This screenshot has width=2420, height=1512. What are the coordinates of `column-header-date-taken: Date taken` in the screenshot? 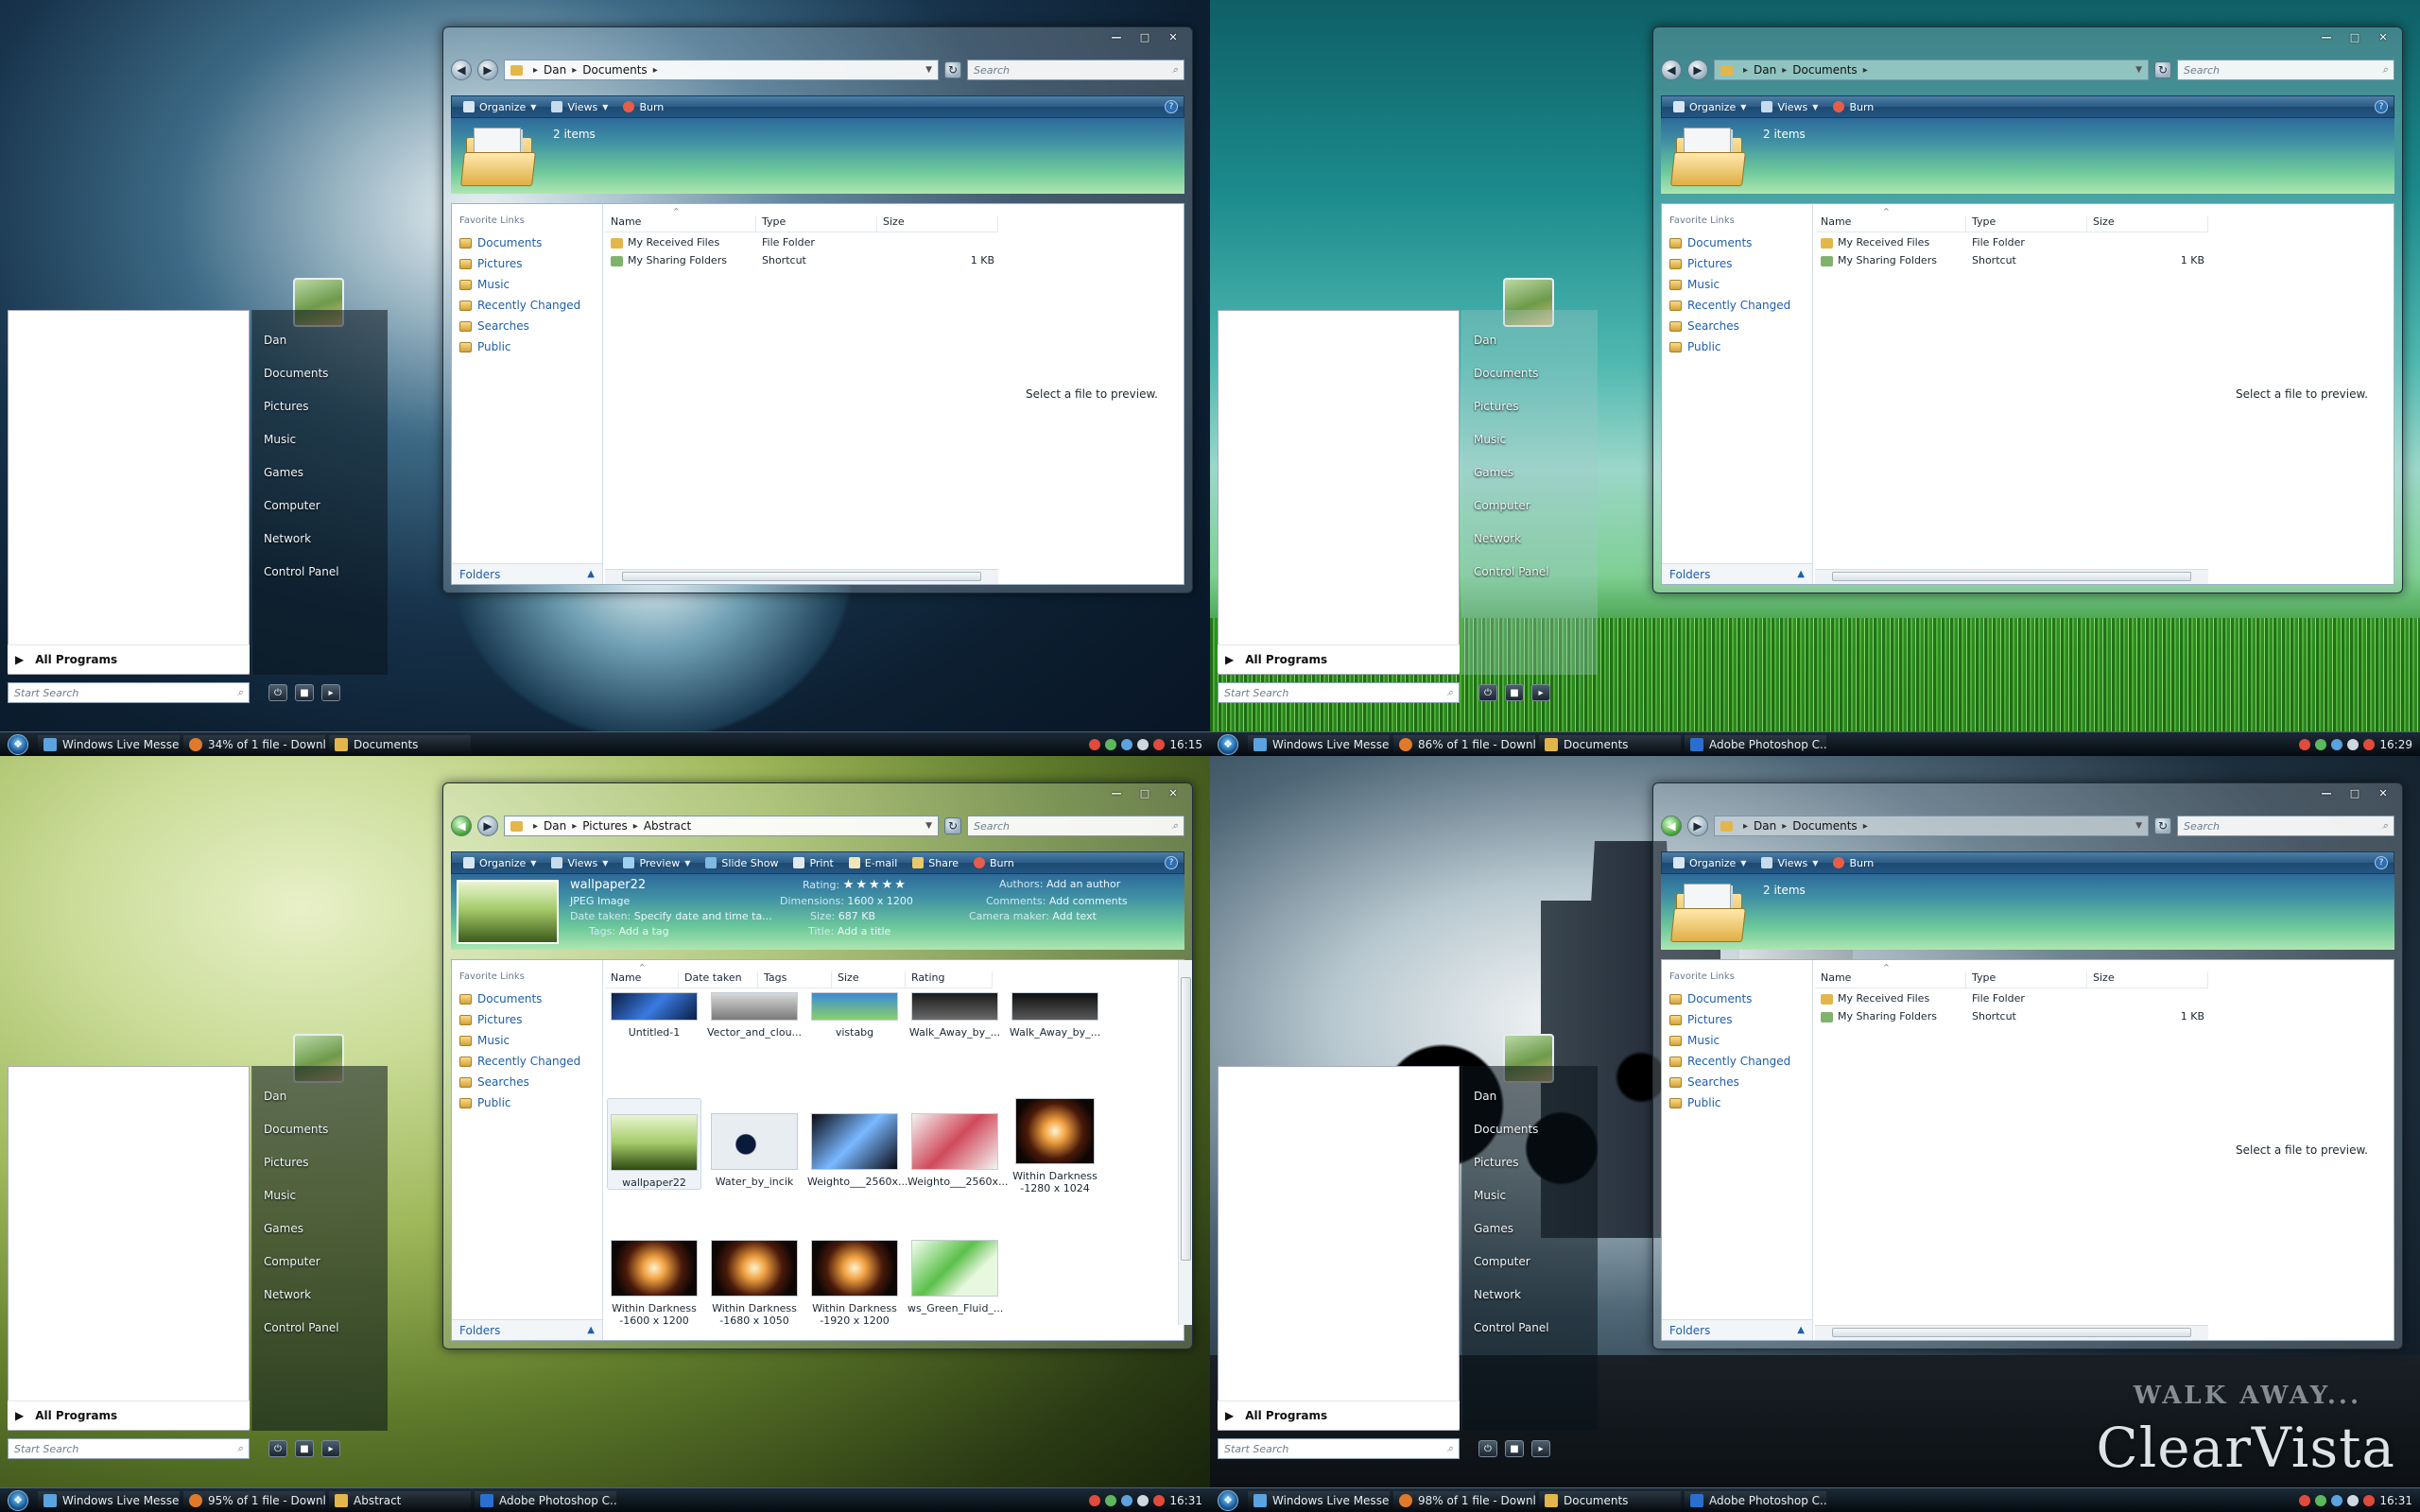 It's located at (718, 979).